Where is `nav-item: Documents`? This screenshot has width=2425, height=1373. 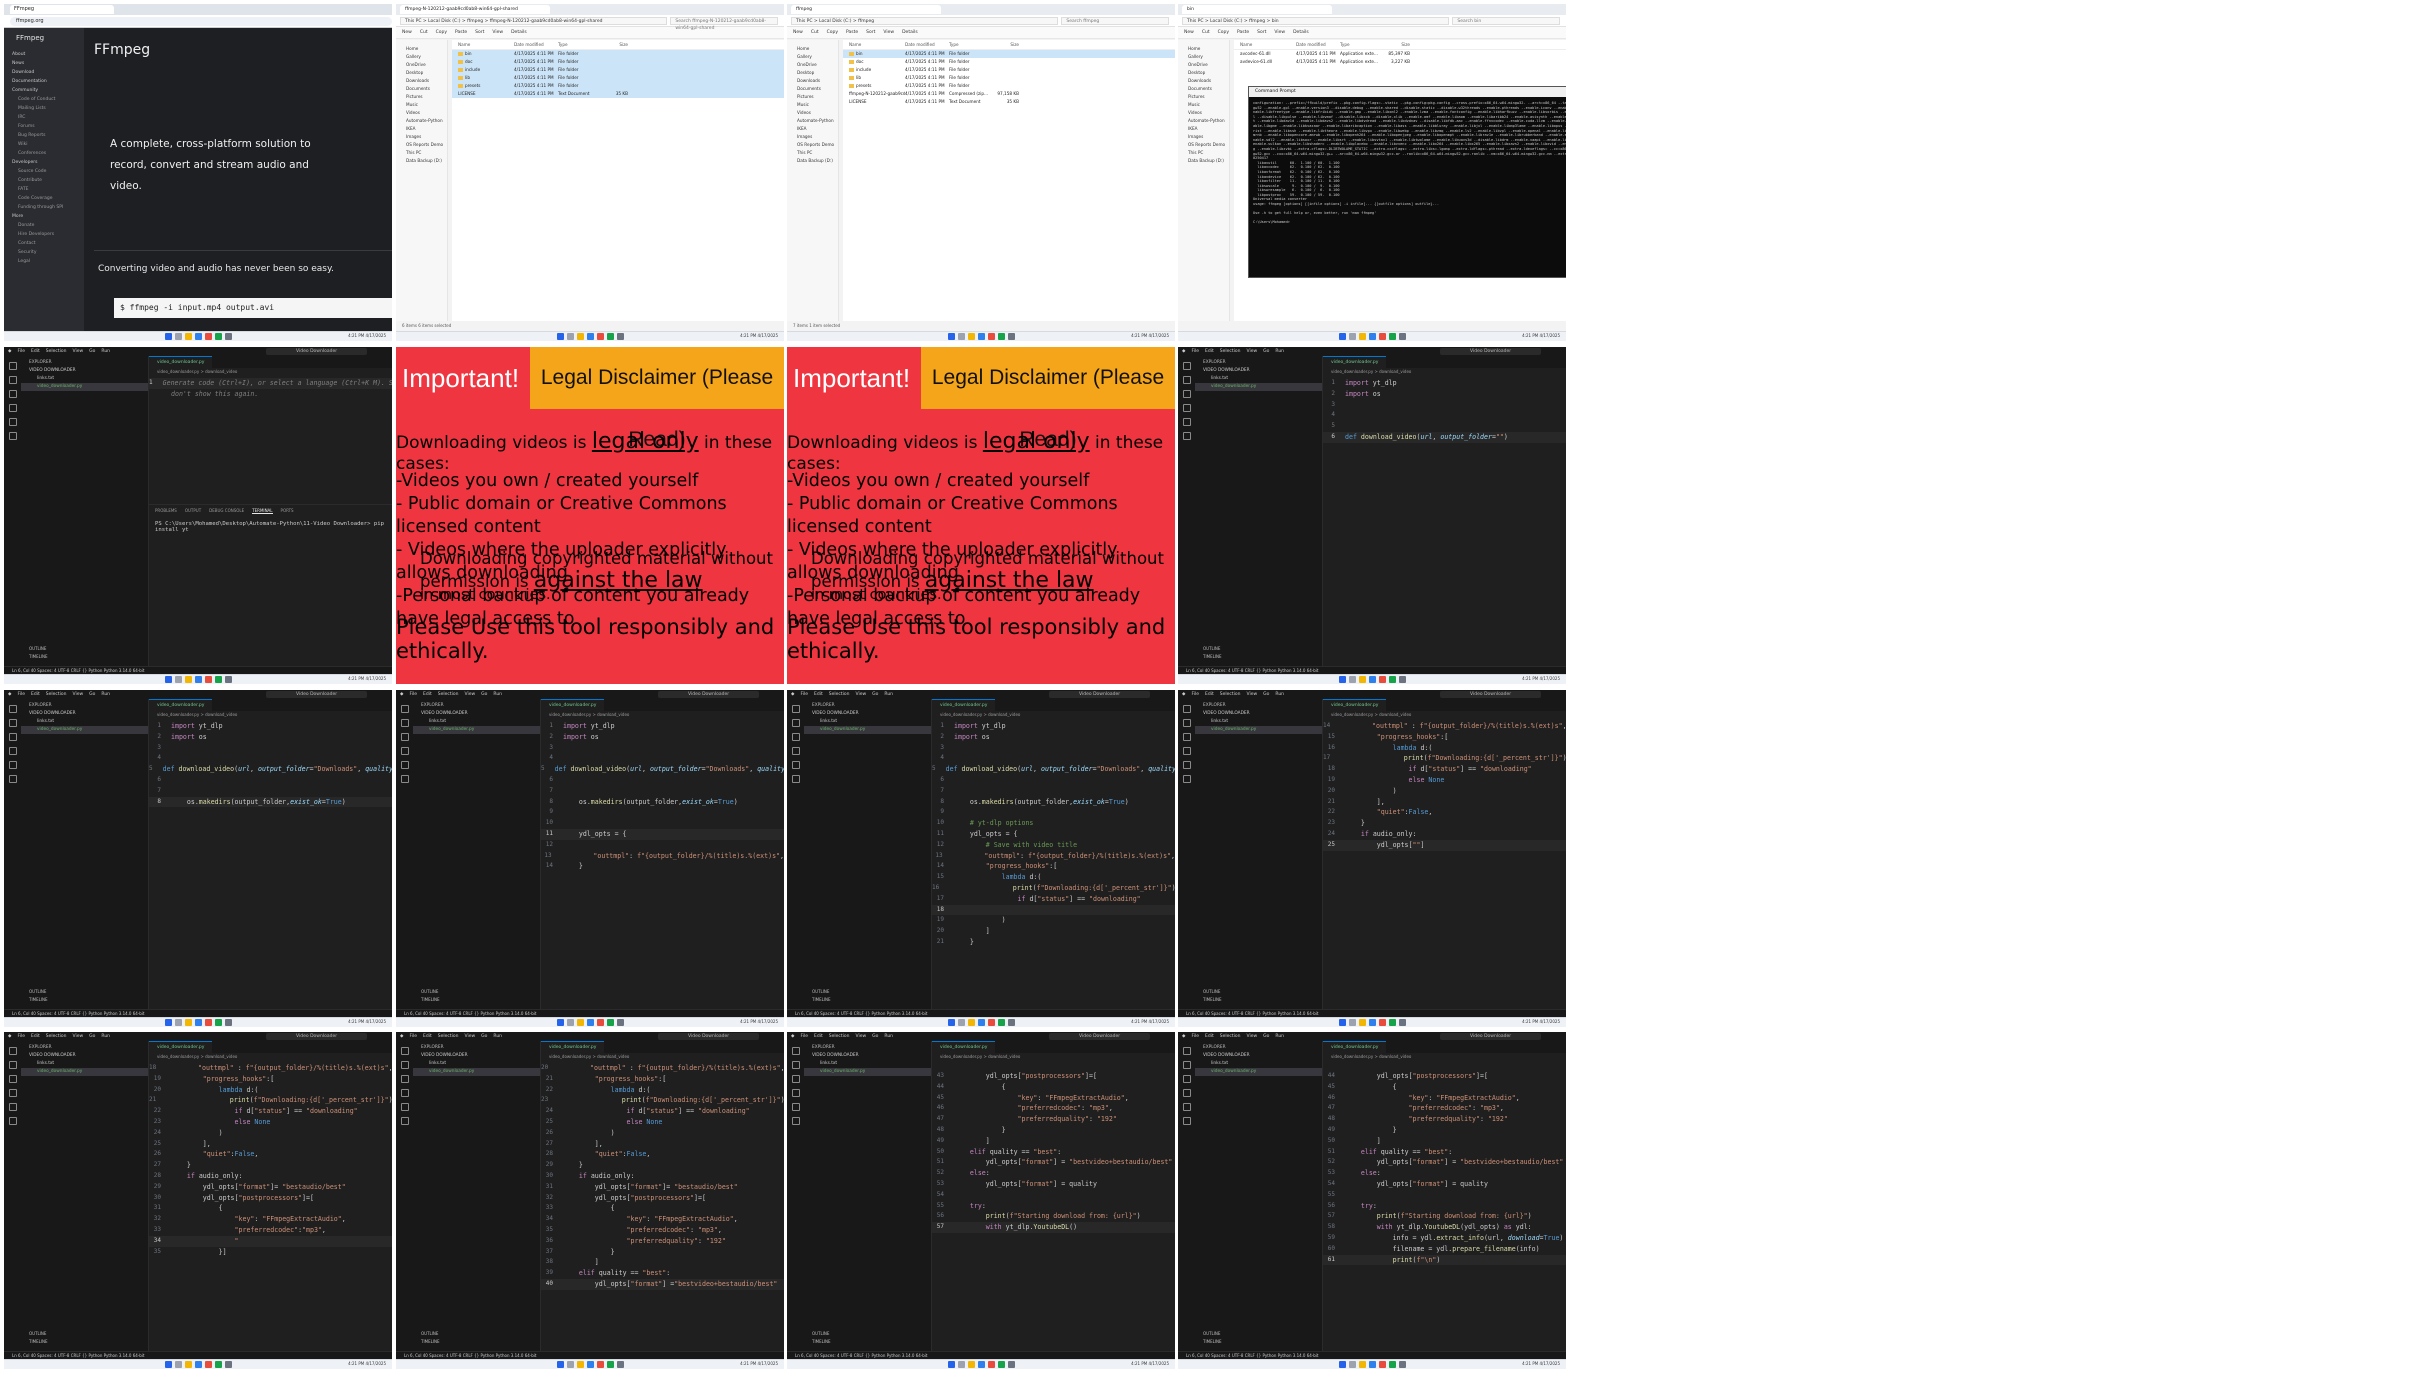 nav-item: Documents is located at coordinates (421, 88).